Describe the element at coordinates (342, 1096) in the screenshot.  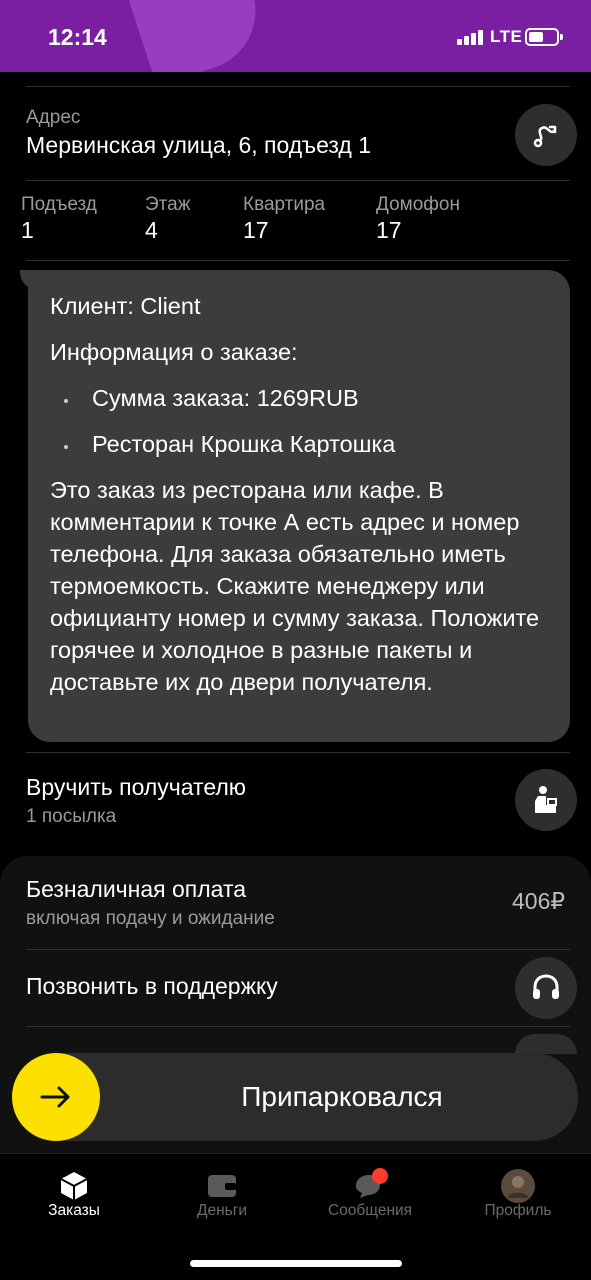
I see `parked-label: Припарковался` at that location.